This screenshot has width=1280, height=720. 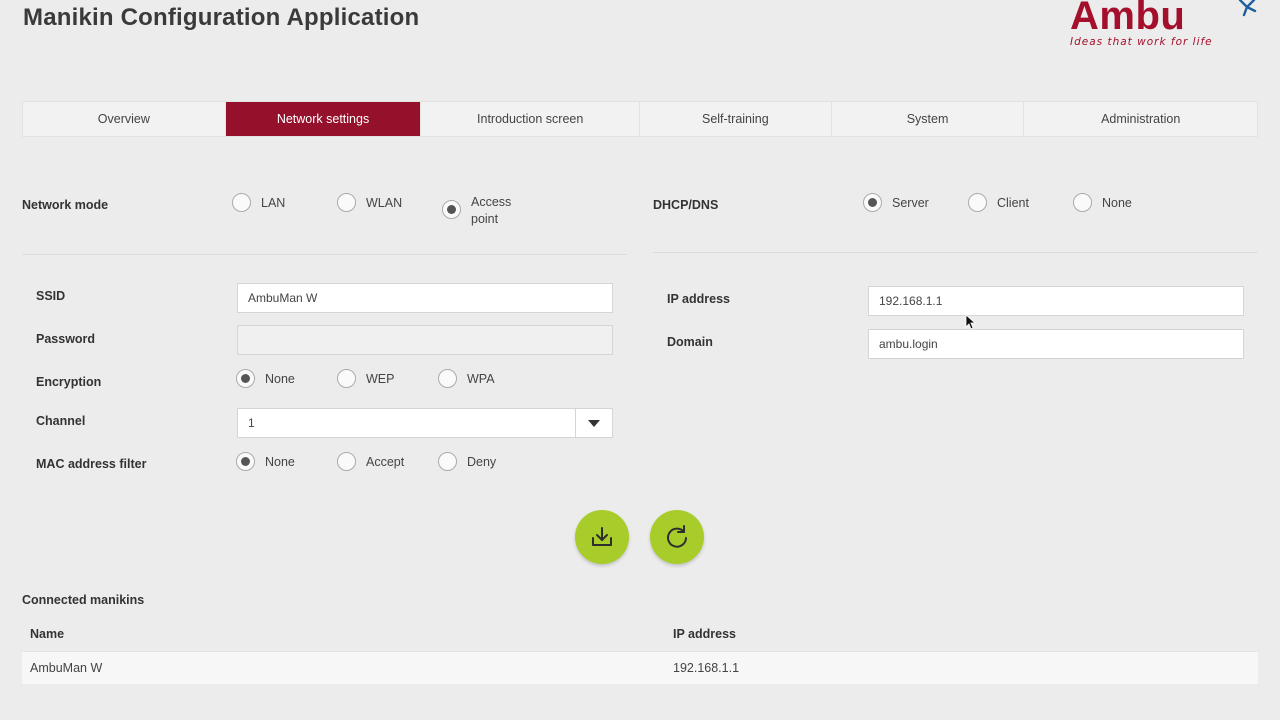 I want to click on network-mode-lan-option: LAN, so click(x=259, y=202).